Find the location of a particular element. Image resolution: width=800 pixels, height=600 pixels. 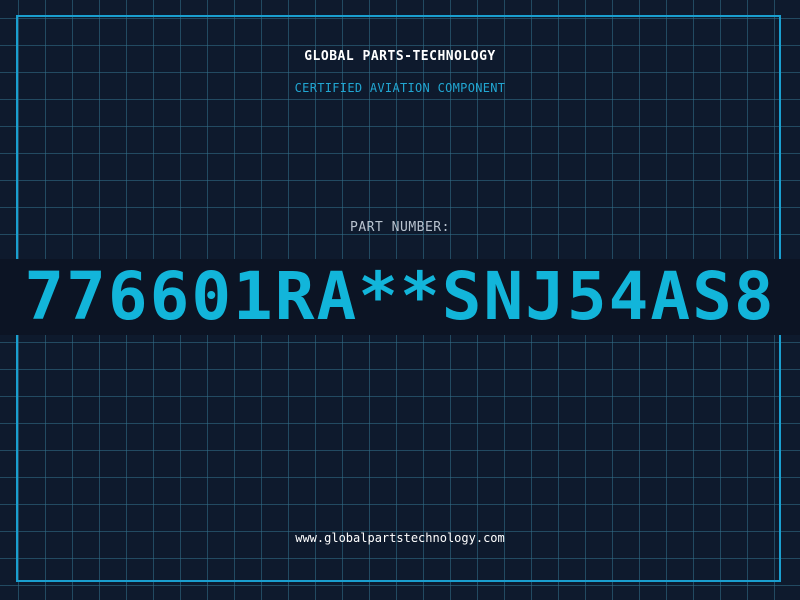

part-number-value: 776601RA**SNJ54AS8 is located at coordinates (400, 297).